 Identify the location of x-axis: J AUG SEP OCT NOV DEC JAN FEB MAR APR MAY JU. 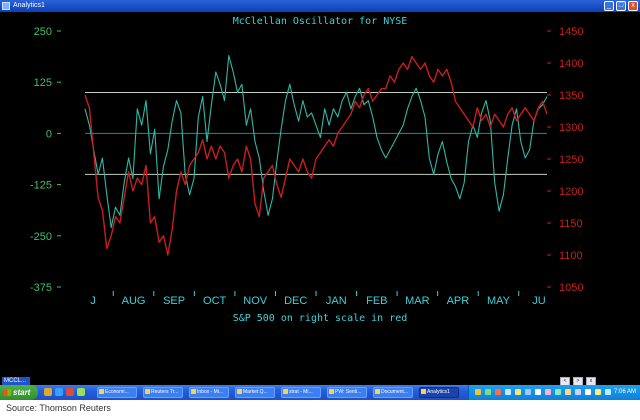
(318, 299).